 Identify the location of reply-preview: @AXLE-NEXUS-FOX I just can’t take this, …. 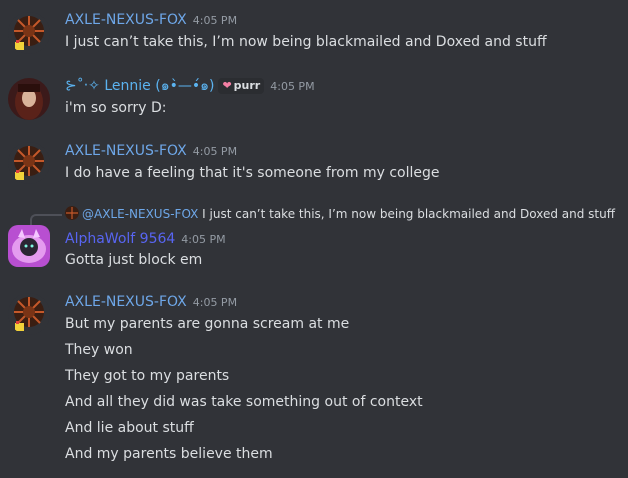
(340, 214).